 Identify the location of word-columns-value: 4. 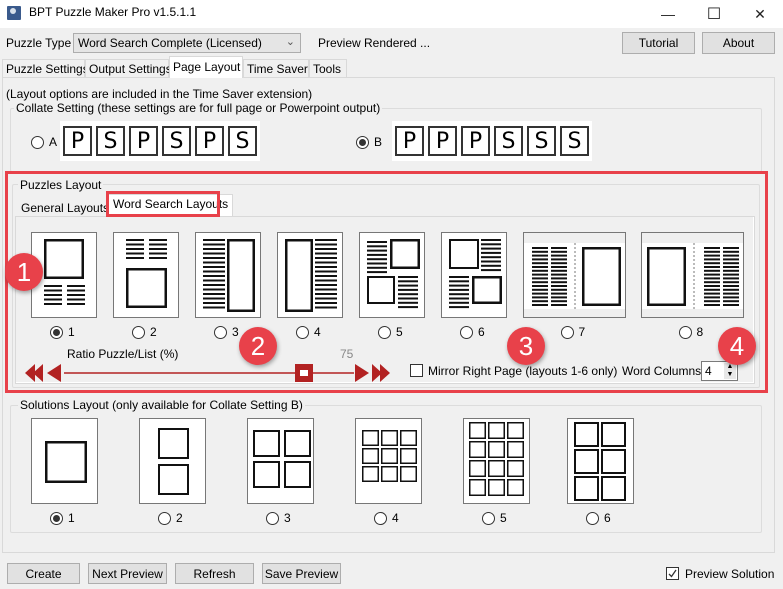
(708, 371).